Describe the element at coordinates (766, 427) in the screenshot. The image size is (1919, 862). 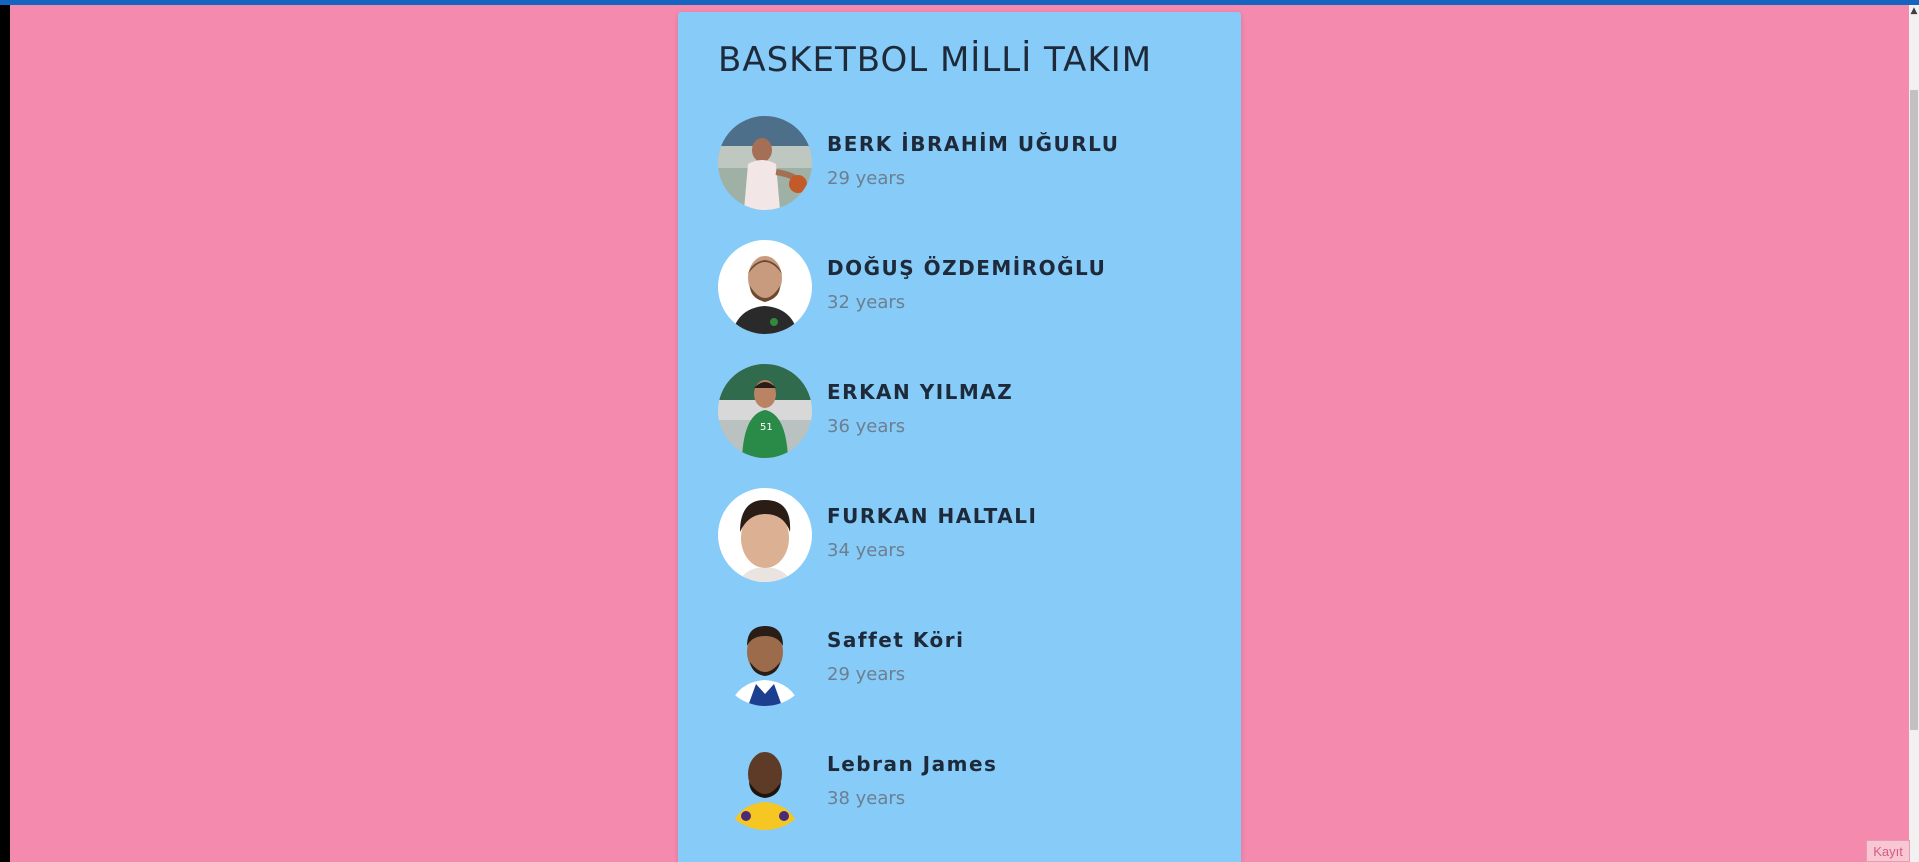
I see `svg-text: 51` at that location.